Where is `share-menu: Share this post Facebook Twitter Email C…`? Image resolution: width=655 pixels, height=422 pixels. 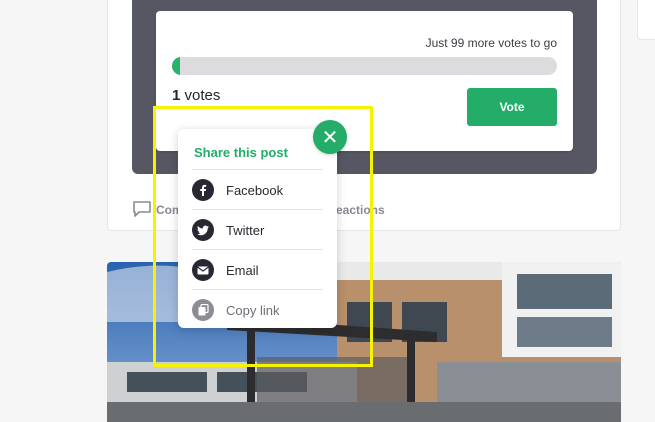 share-menu: Share this post Facebook Twitter Email C… is located at coordinates (257, 228).